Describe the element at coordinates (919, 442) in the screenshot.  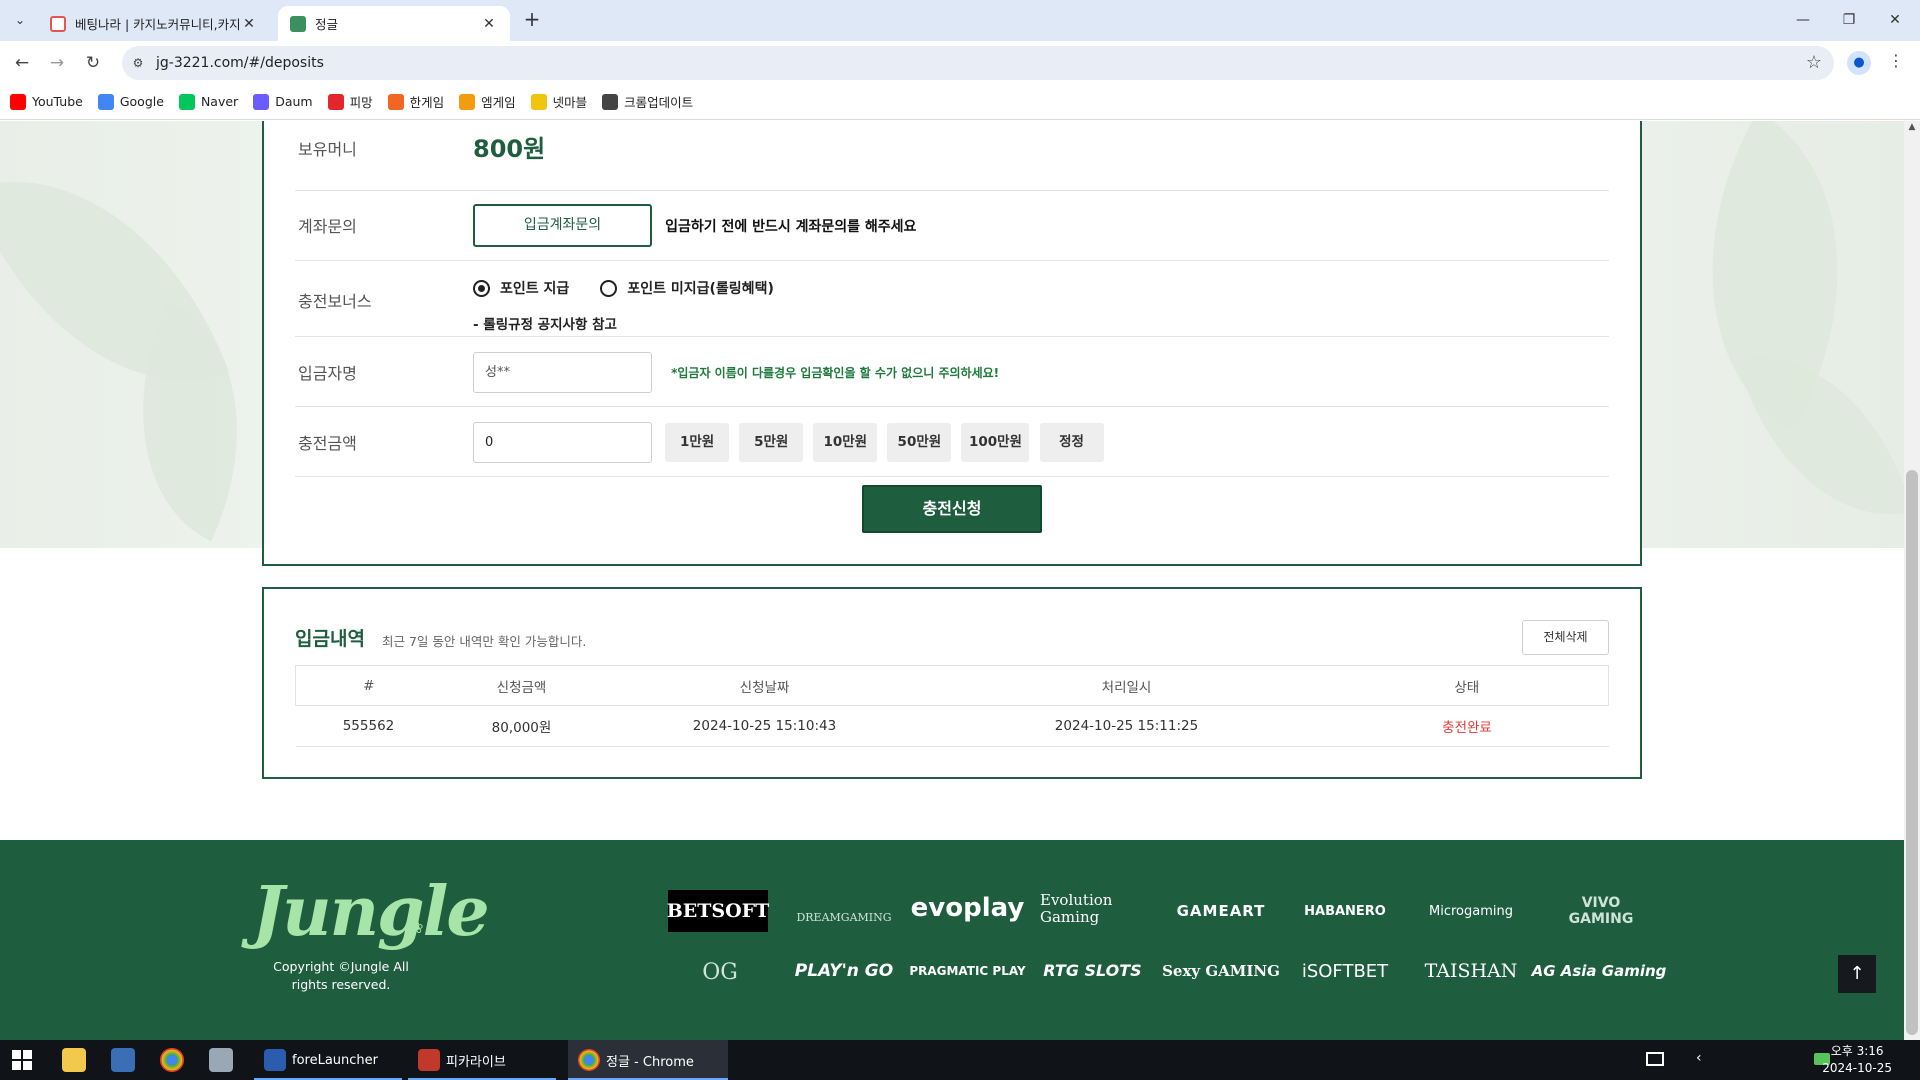
I see `amount-500k-button: 50만원` at that location.